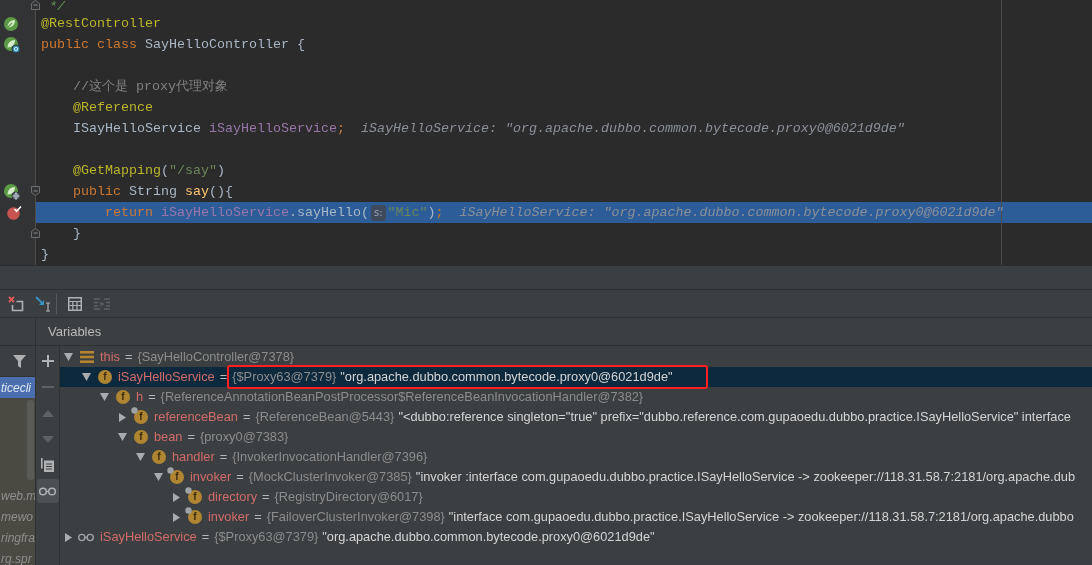 The width and height of the screenshot is (1092, 565). Describe the element at coordinates (47, 361) in the screenshot. I see `plus-icon` at that location.